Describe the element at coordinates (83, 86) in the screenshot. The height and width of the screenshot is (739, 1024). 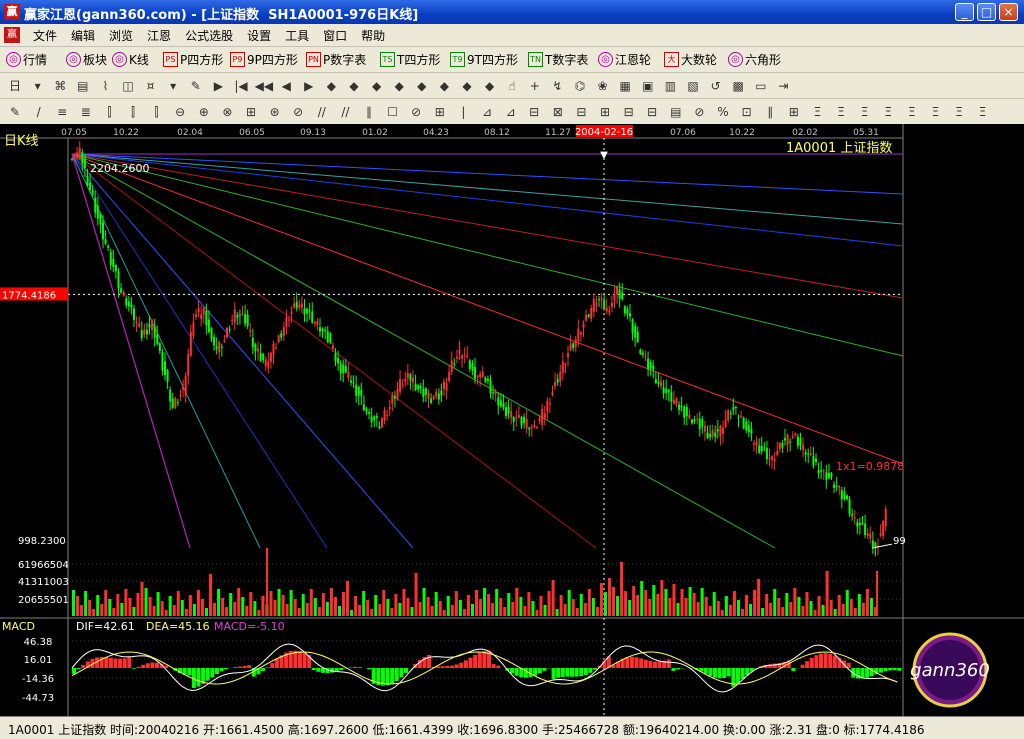
I see `nav-tool-3-icon: ▤` at that location.